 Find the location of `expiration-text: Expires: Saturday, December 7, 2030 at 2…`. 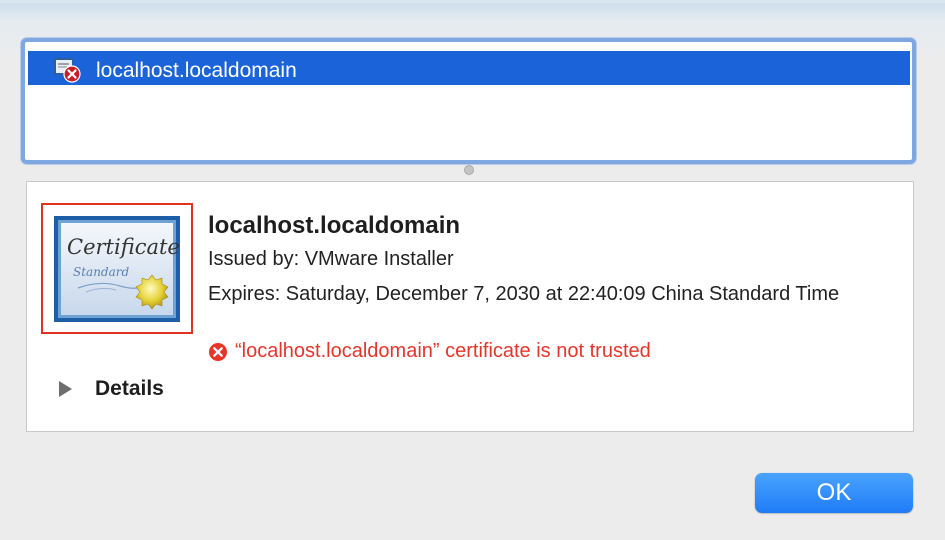

expiration-text: Expires: Saturday, December 7, 2030 at 2… is located at coordinates (524, 294).